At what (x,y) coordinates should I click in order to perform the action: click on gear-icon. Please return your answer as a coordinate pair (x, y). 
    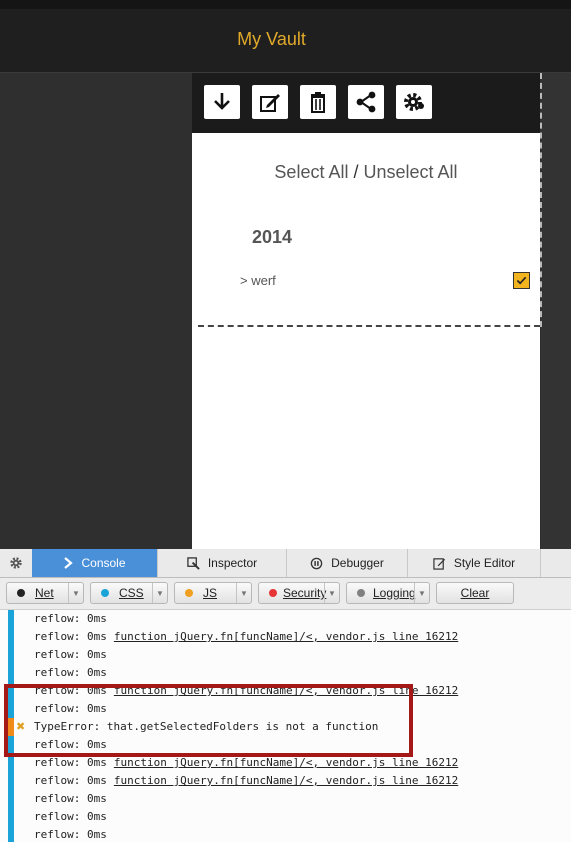
    Looking at the image, I should click on (16, 563).